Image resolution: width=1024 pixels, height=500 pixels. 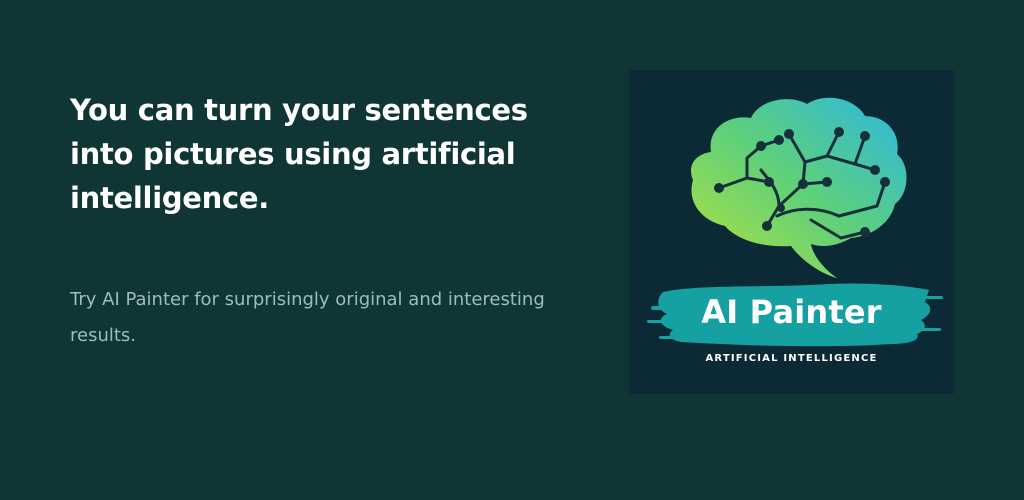 What do you see at coordinates (791, 312) in the screenshot?
I see `logo-brand-name: AI Painter` at bounding box center [791, 312].